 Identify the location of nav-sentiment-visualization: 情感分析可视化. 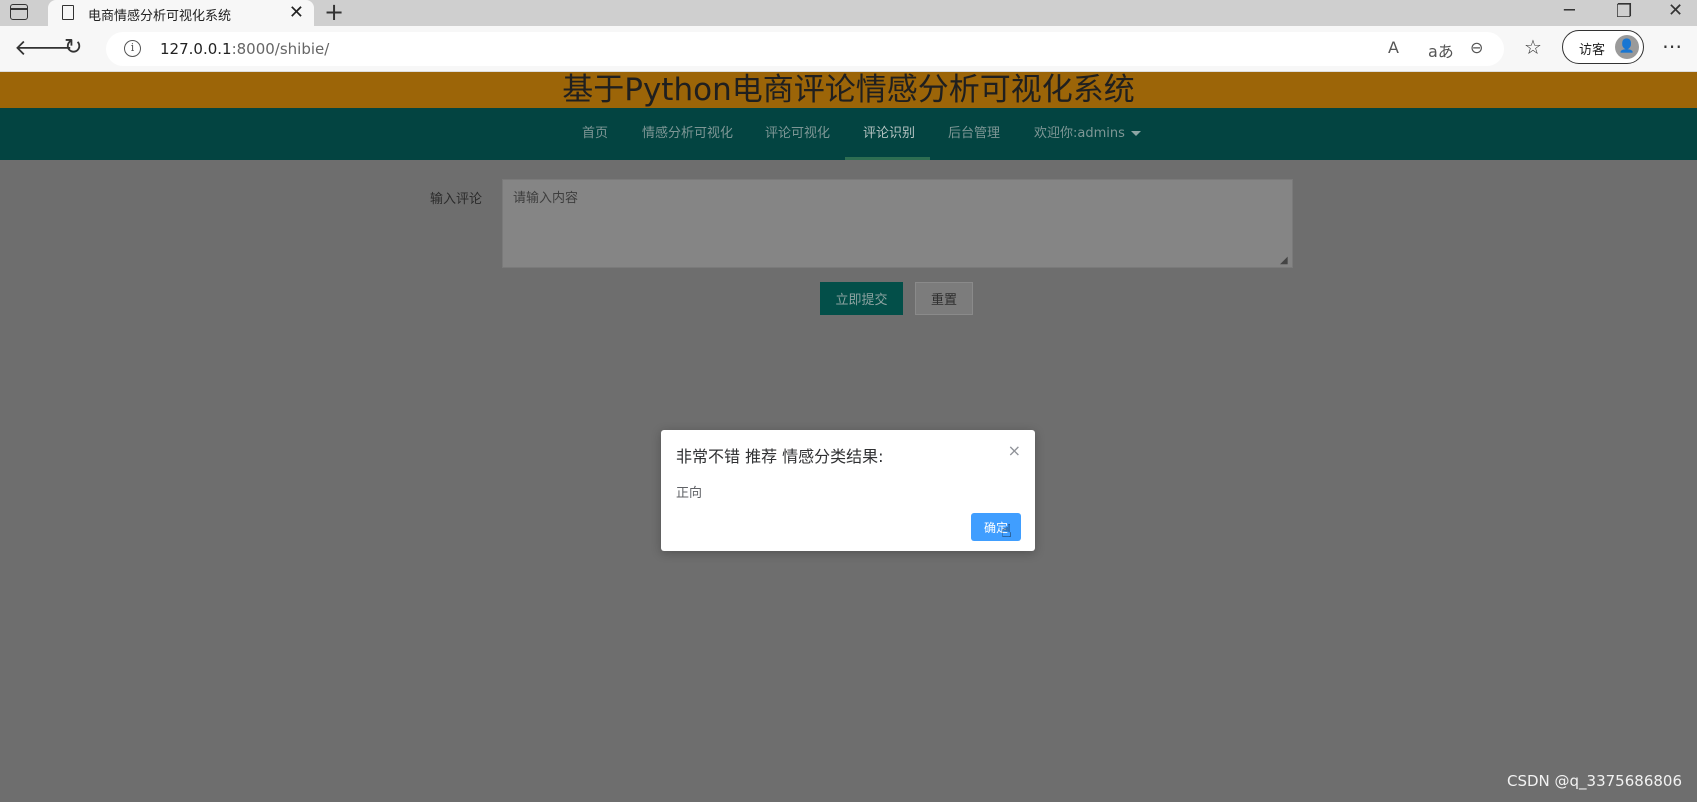
(687, 134).